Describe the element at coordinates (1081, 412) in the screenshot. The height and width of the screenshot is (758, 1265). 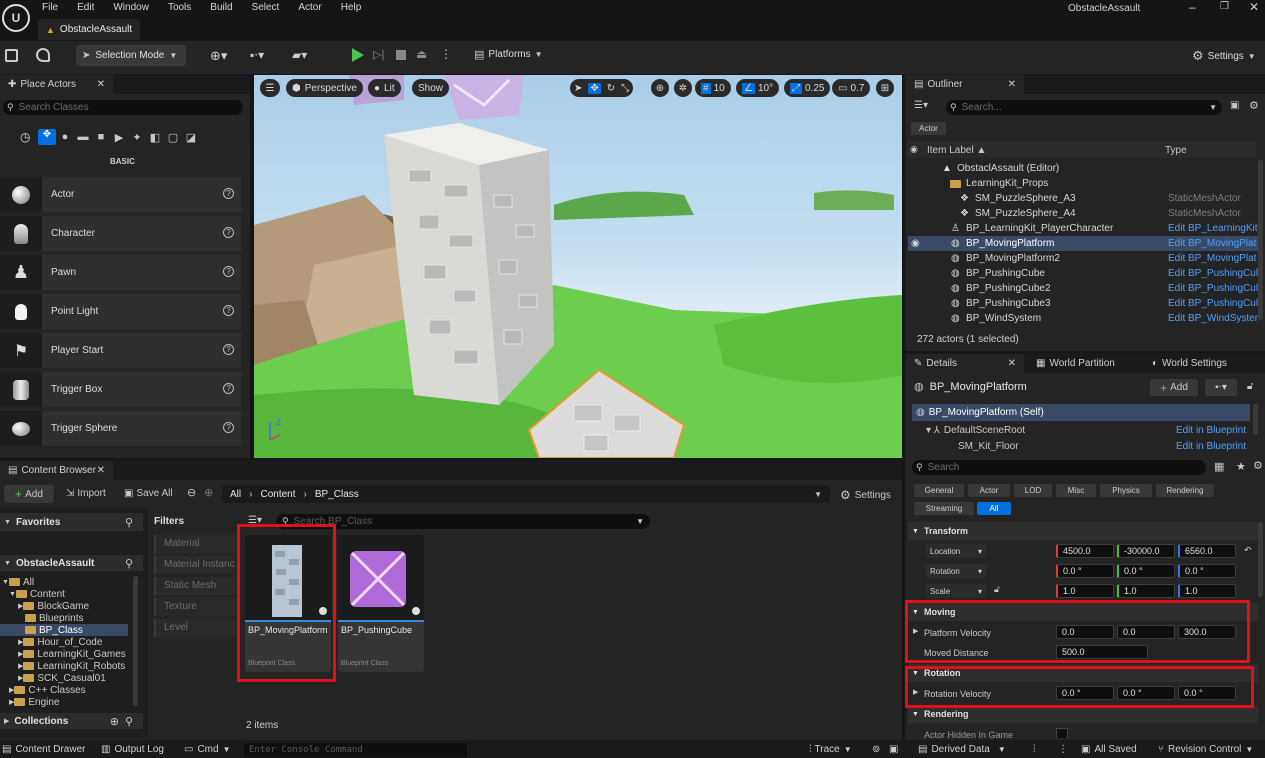
I see `component-self: ◍ BP_MovingPlatform (Self)` at that location.